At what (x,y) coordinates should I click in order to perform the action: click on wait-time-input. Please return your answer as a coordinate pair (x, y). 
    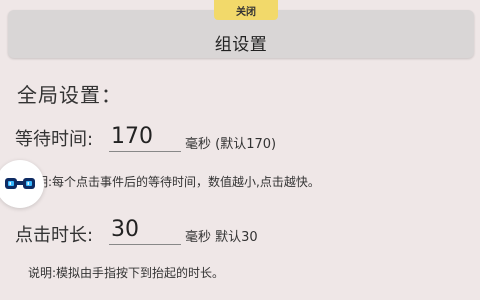
    Looking at the image, I should click on (145, 136).